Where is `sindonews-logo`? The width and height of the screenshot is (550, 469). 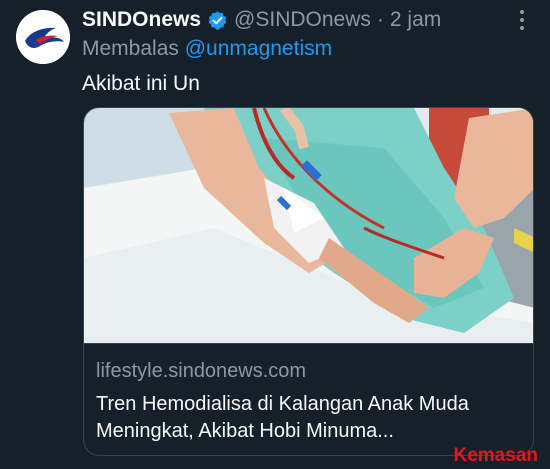
sindonews-logo is located at coordinates (43, 37).